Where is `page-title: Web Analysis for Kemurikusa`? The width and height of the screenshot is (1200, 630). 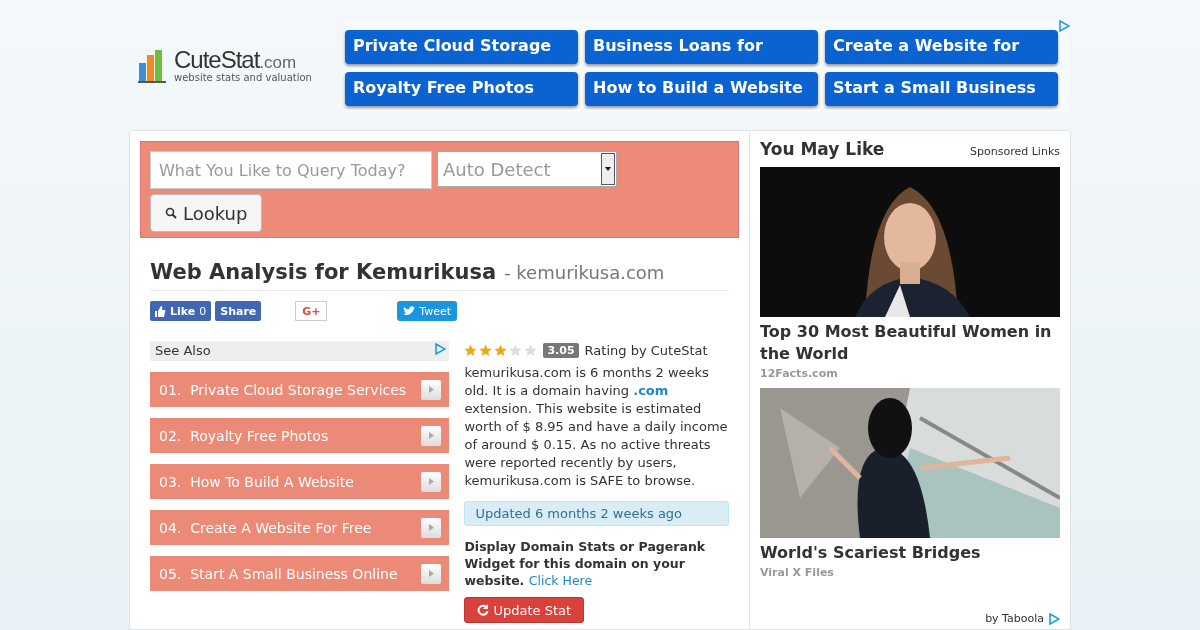 page-title: Web Analysis for Kemurikusa is located at coordinates (323, 272).